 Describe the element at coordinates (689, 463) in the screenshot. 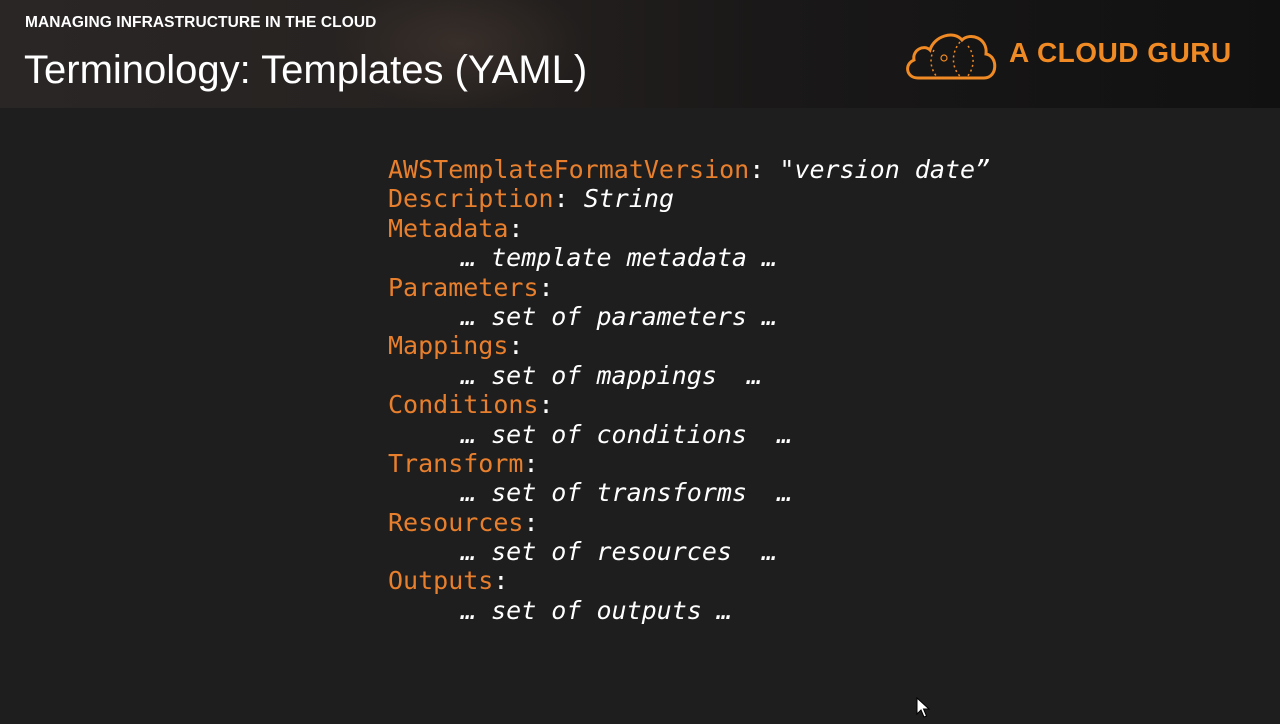

I see `code-line: Transform:` at that location.